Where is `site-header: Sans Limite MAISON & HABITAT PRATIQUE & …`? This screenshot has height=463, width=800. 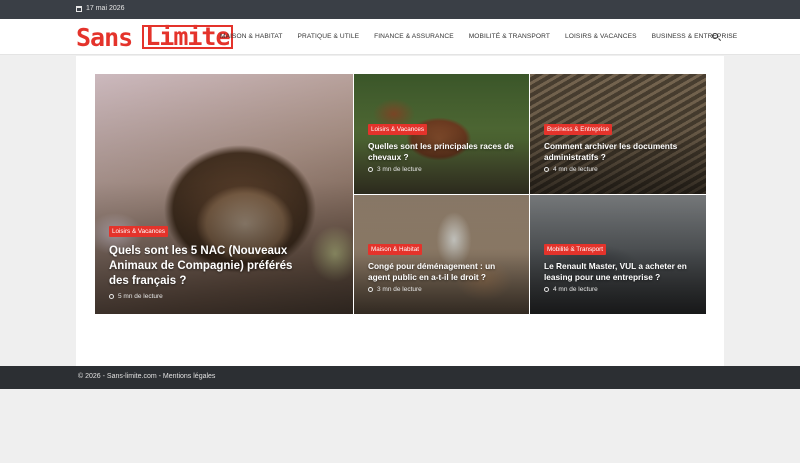 site-header: Sans Limite MAISON & HABITAT PRATIQUE & … is located at coordinates (400, 37).